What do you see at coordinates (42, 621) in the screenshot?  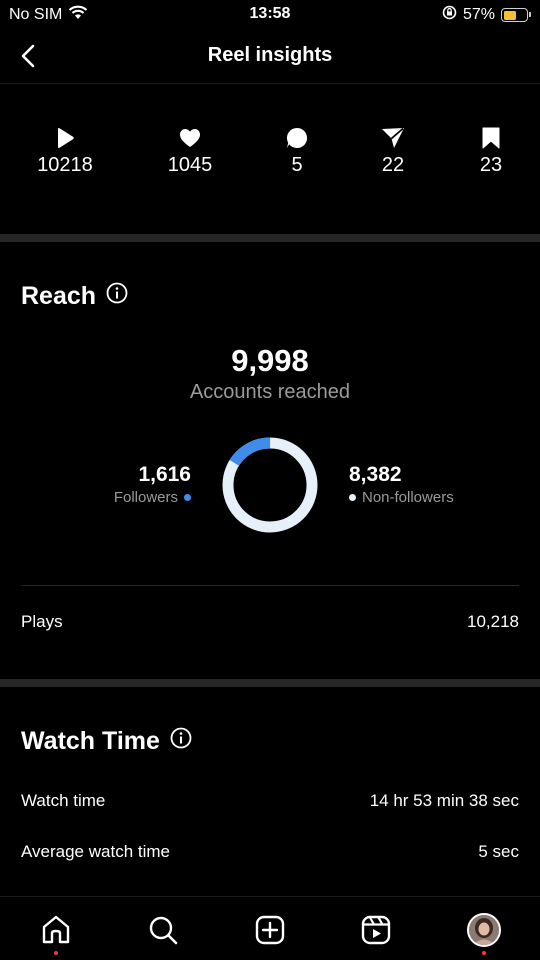 I see `plays-label: Plays` at bounding box center [42, 621].